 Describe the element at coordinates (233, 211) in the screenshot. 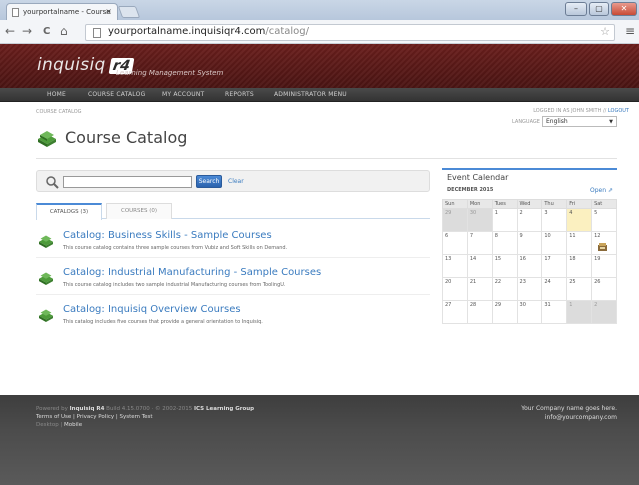

I see `catalog-tabs: CATALOGS (3) COURSES (0)` at that location.